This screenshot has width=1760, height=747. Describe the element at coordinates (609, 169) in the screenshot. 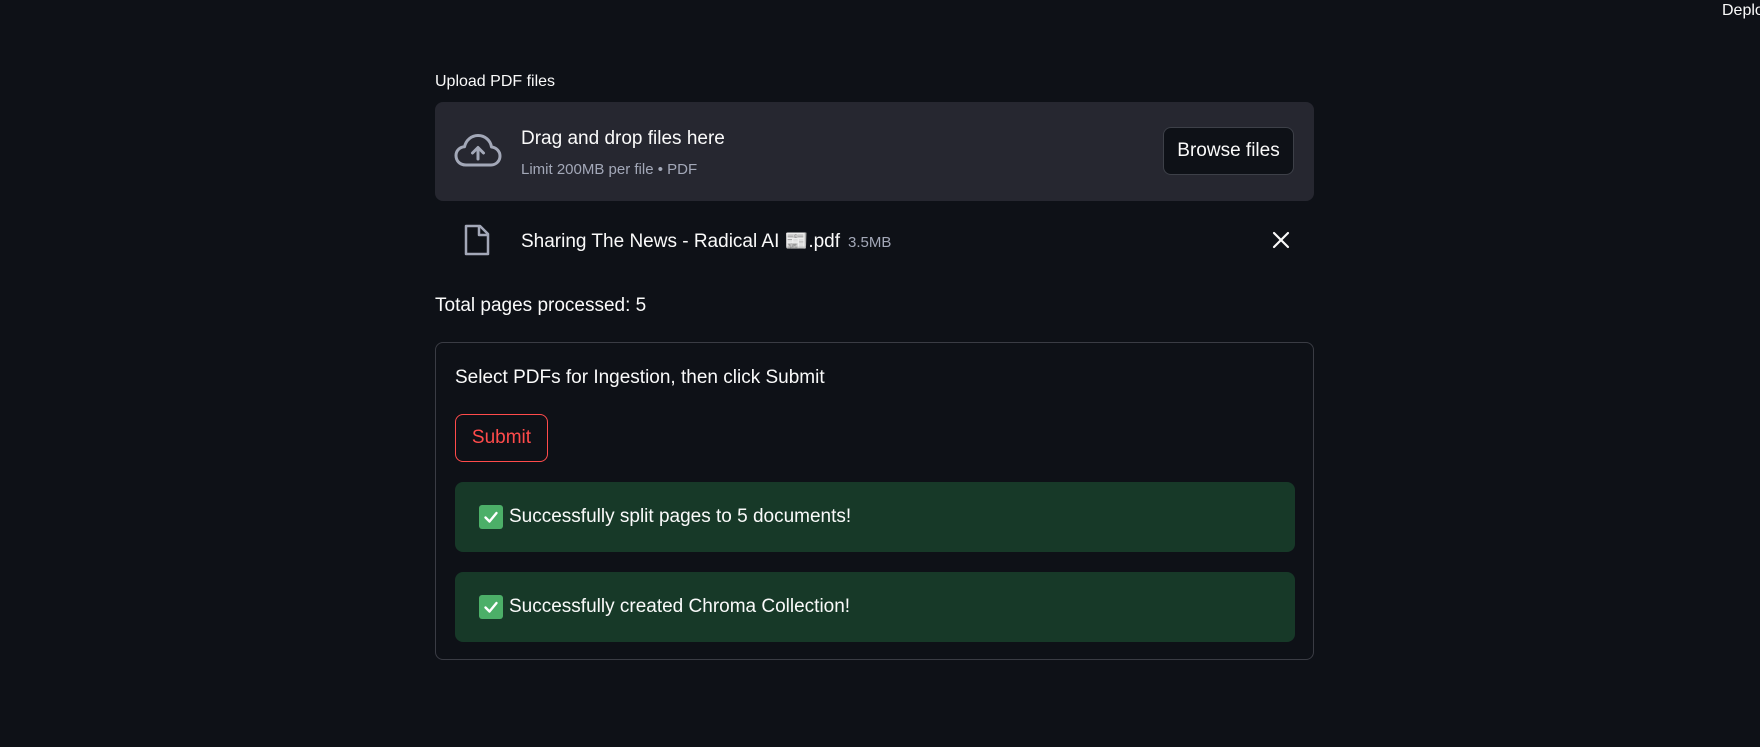

I see `dropzone-subtitle: Limit 200MB per file • PDF` at that location.